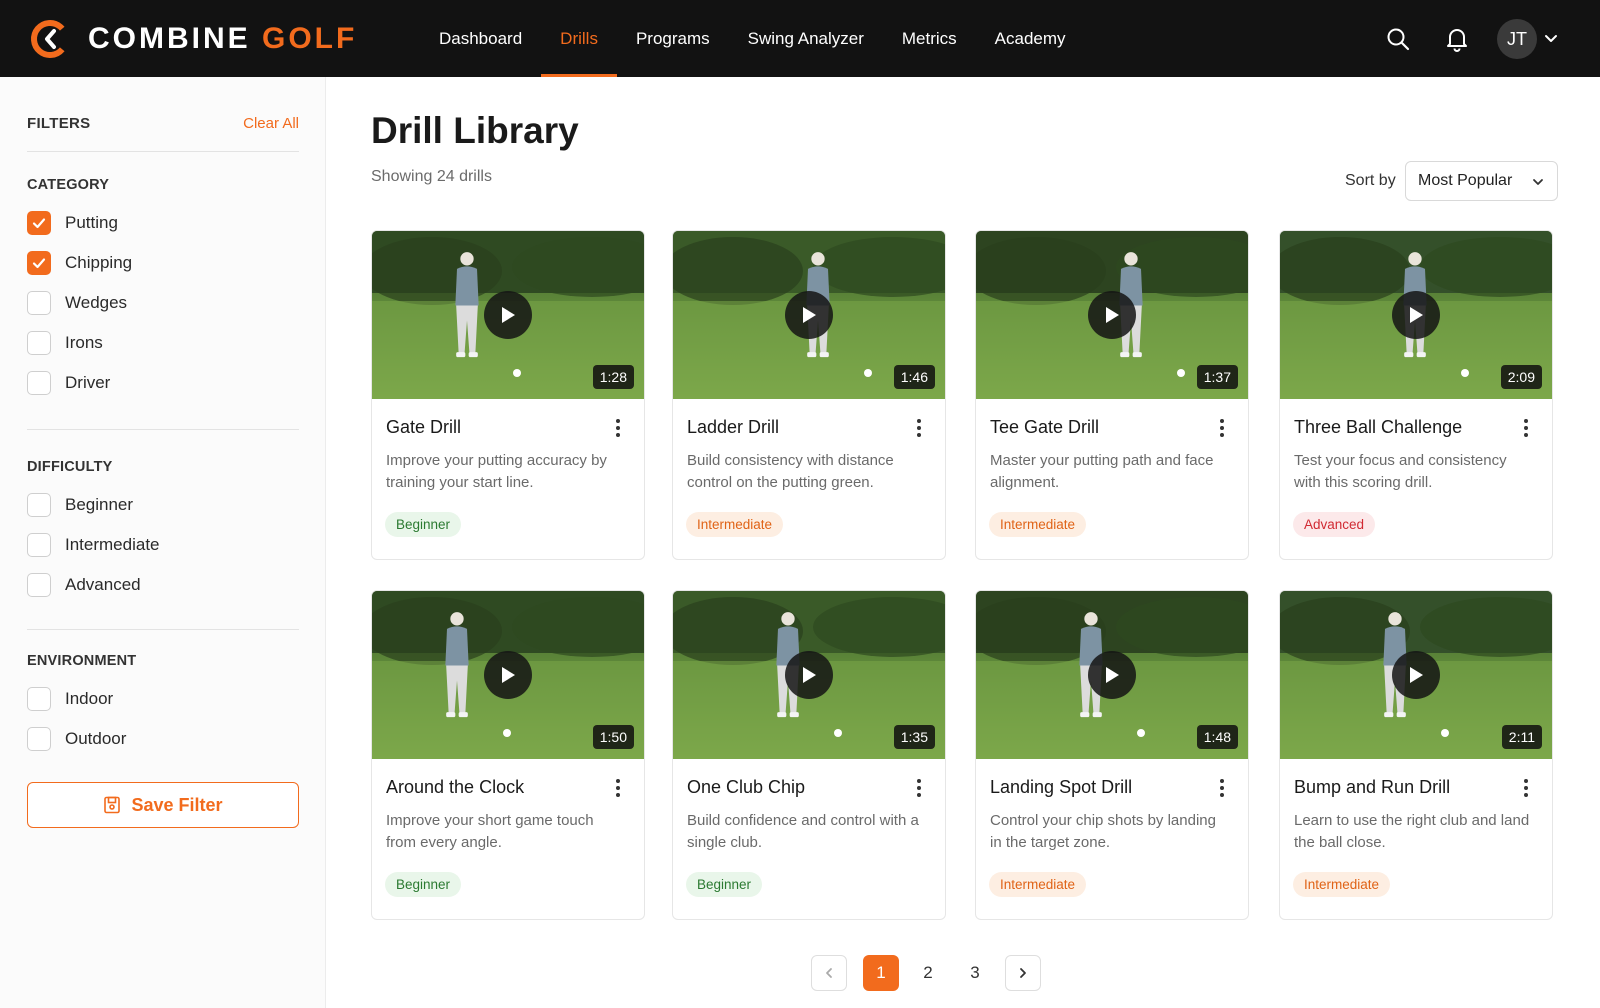 This screenshot has height=1008, width=1600. What do you see at coordinates (746, 787) in the screenshot?
I see `drill-title: One Club Chip` at bounding box center [746, 787].